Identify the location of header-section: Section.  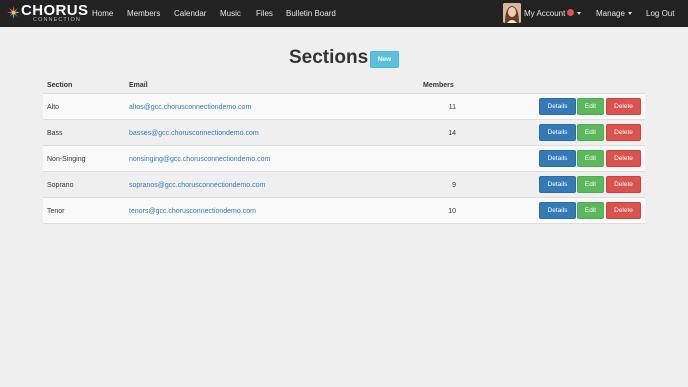
(60, 85).